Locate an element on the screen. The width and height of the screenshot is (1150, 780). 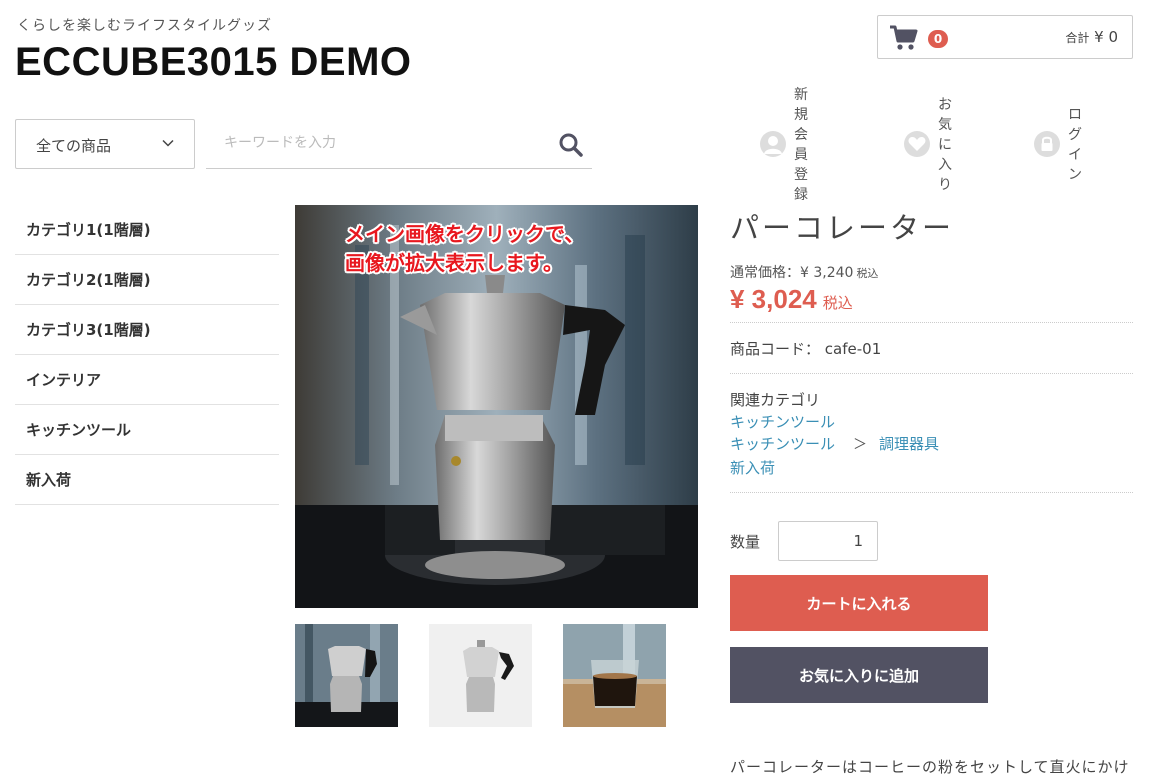
login-link-label: ログイン is located at coordinates (1075, 145).